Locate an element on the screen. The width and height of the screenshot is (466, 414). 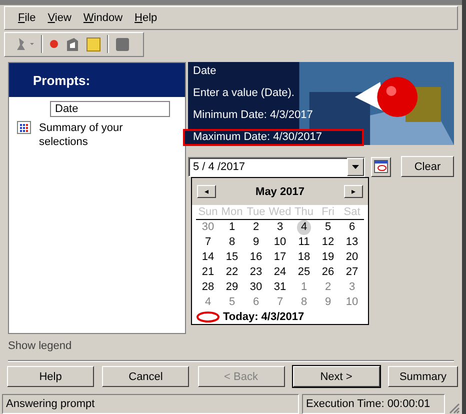
prompt-item: Date is located at coordinates (110, 109).